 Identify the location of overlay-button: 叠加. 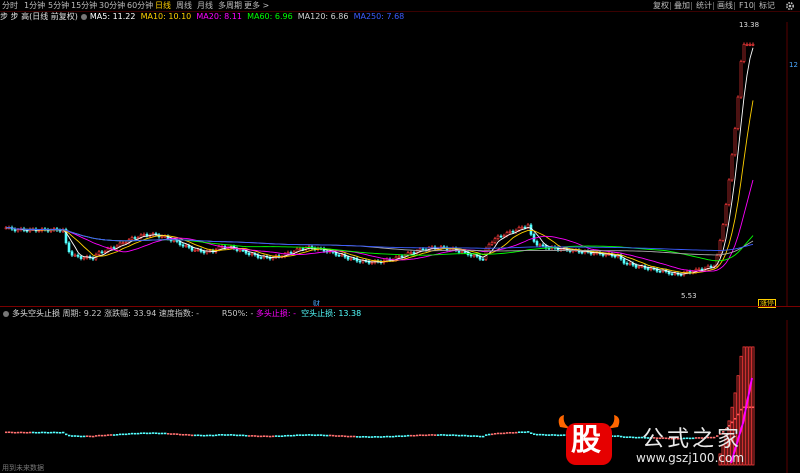
(682, 5).